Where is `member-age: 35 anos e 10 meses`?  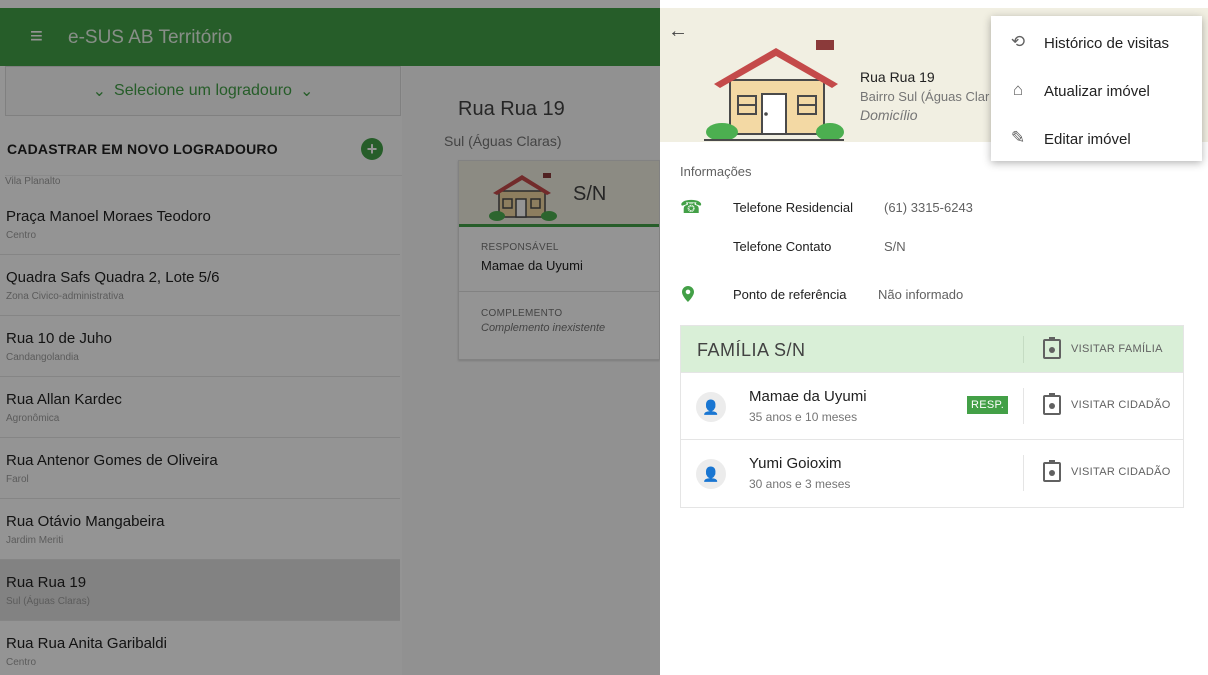
member-age: 35 anos e 10 meses is located at coordinates (803, 417).